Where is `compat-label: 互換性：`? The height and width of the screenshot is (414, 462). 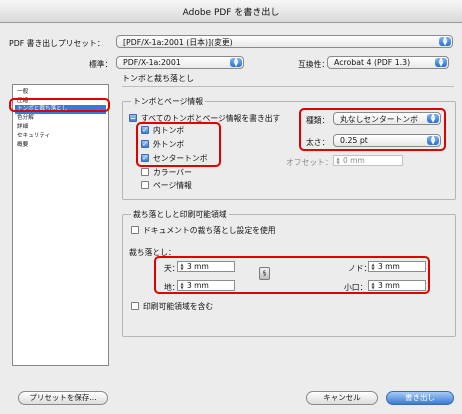 compat-label: 互換性： is located at coordinates (314, 64).